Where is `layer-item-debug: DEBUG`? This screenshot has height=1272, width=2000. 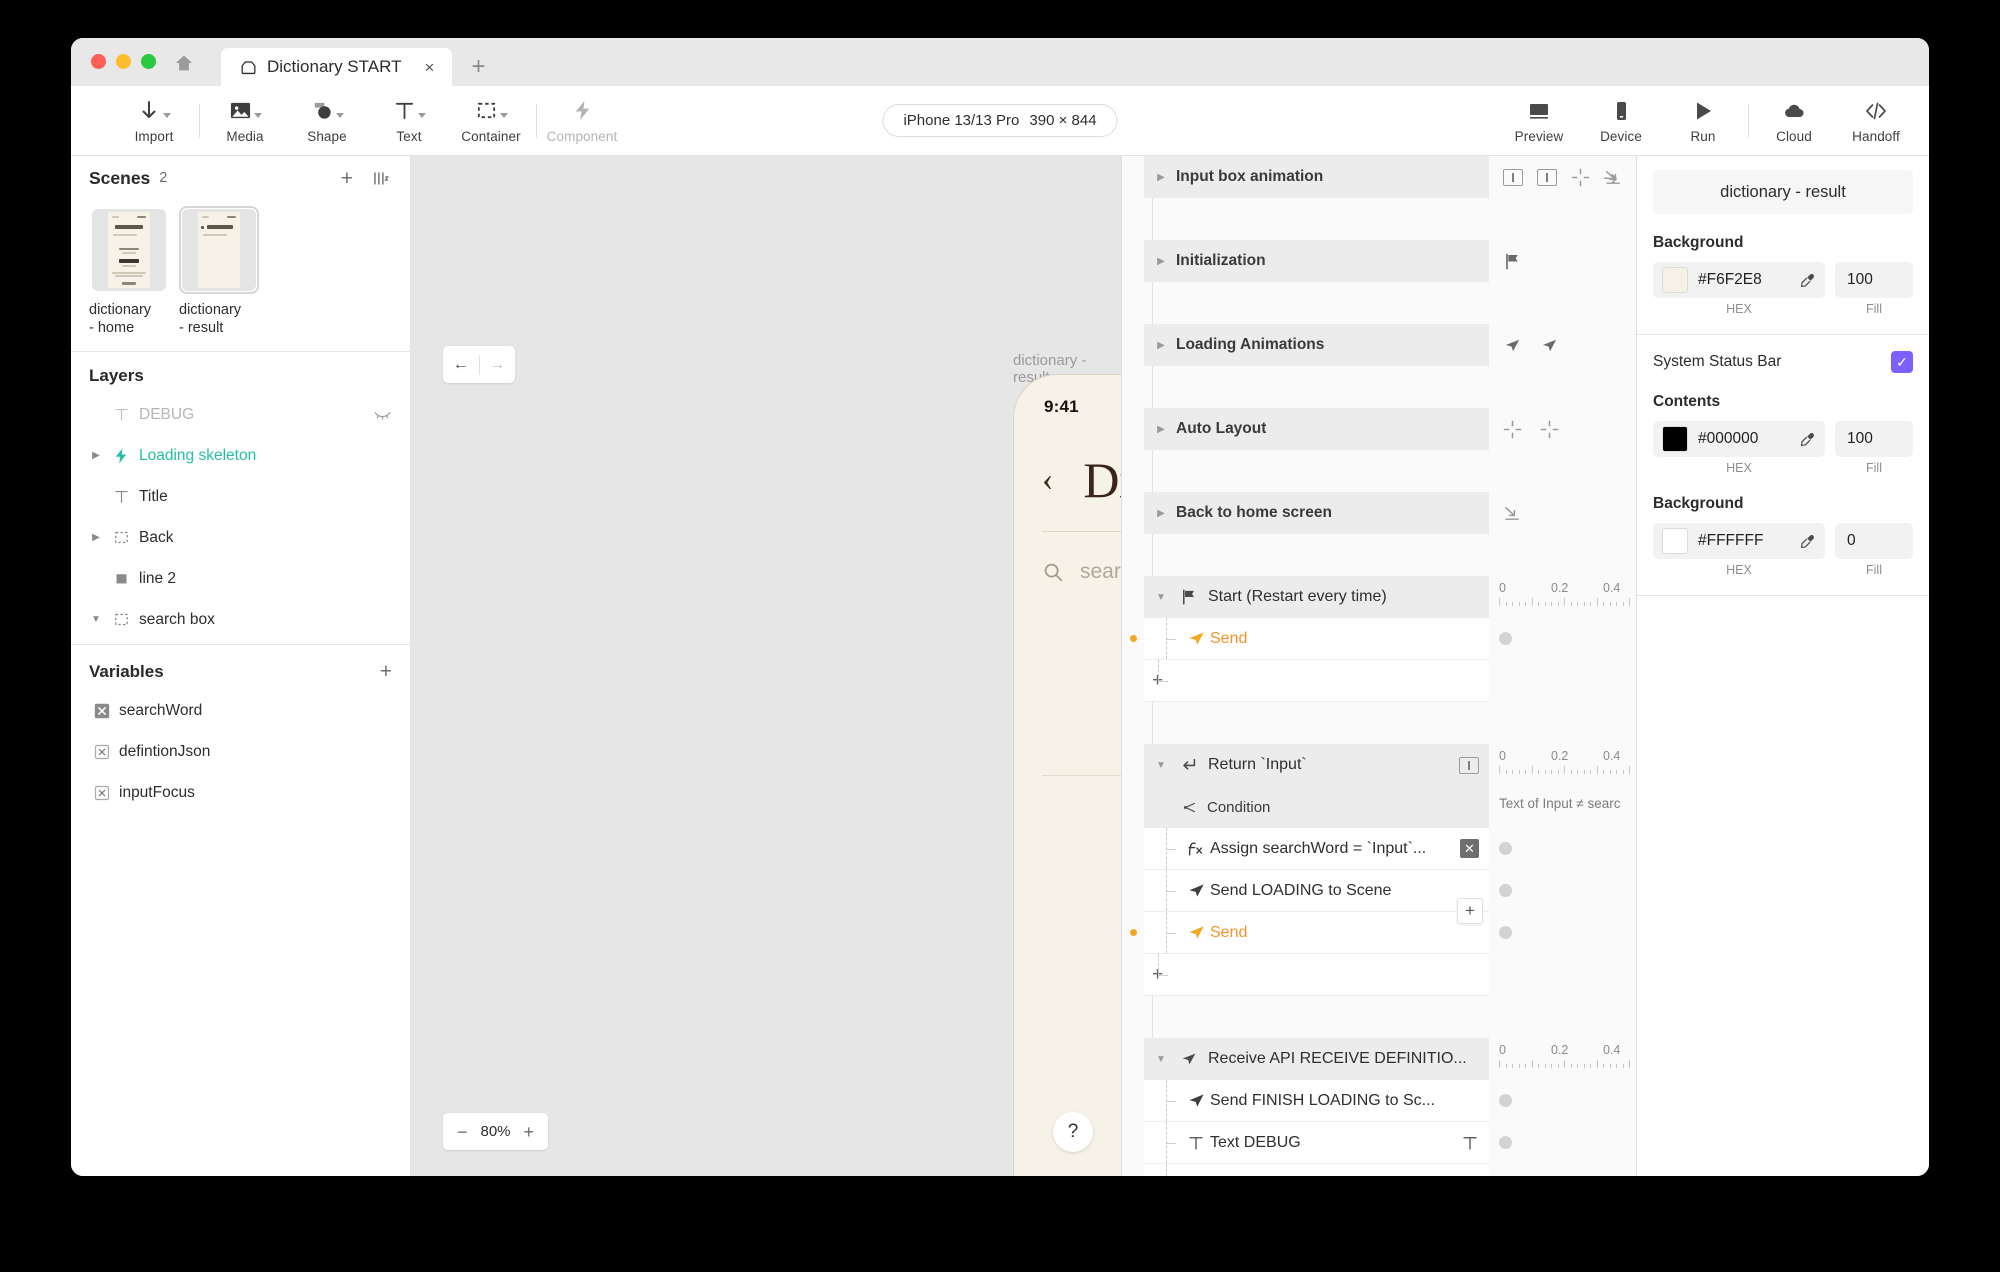 layer-item-debug: DEBUG is located at coordinates (240, 414).